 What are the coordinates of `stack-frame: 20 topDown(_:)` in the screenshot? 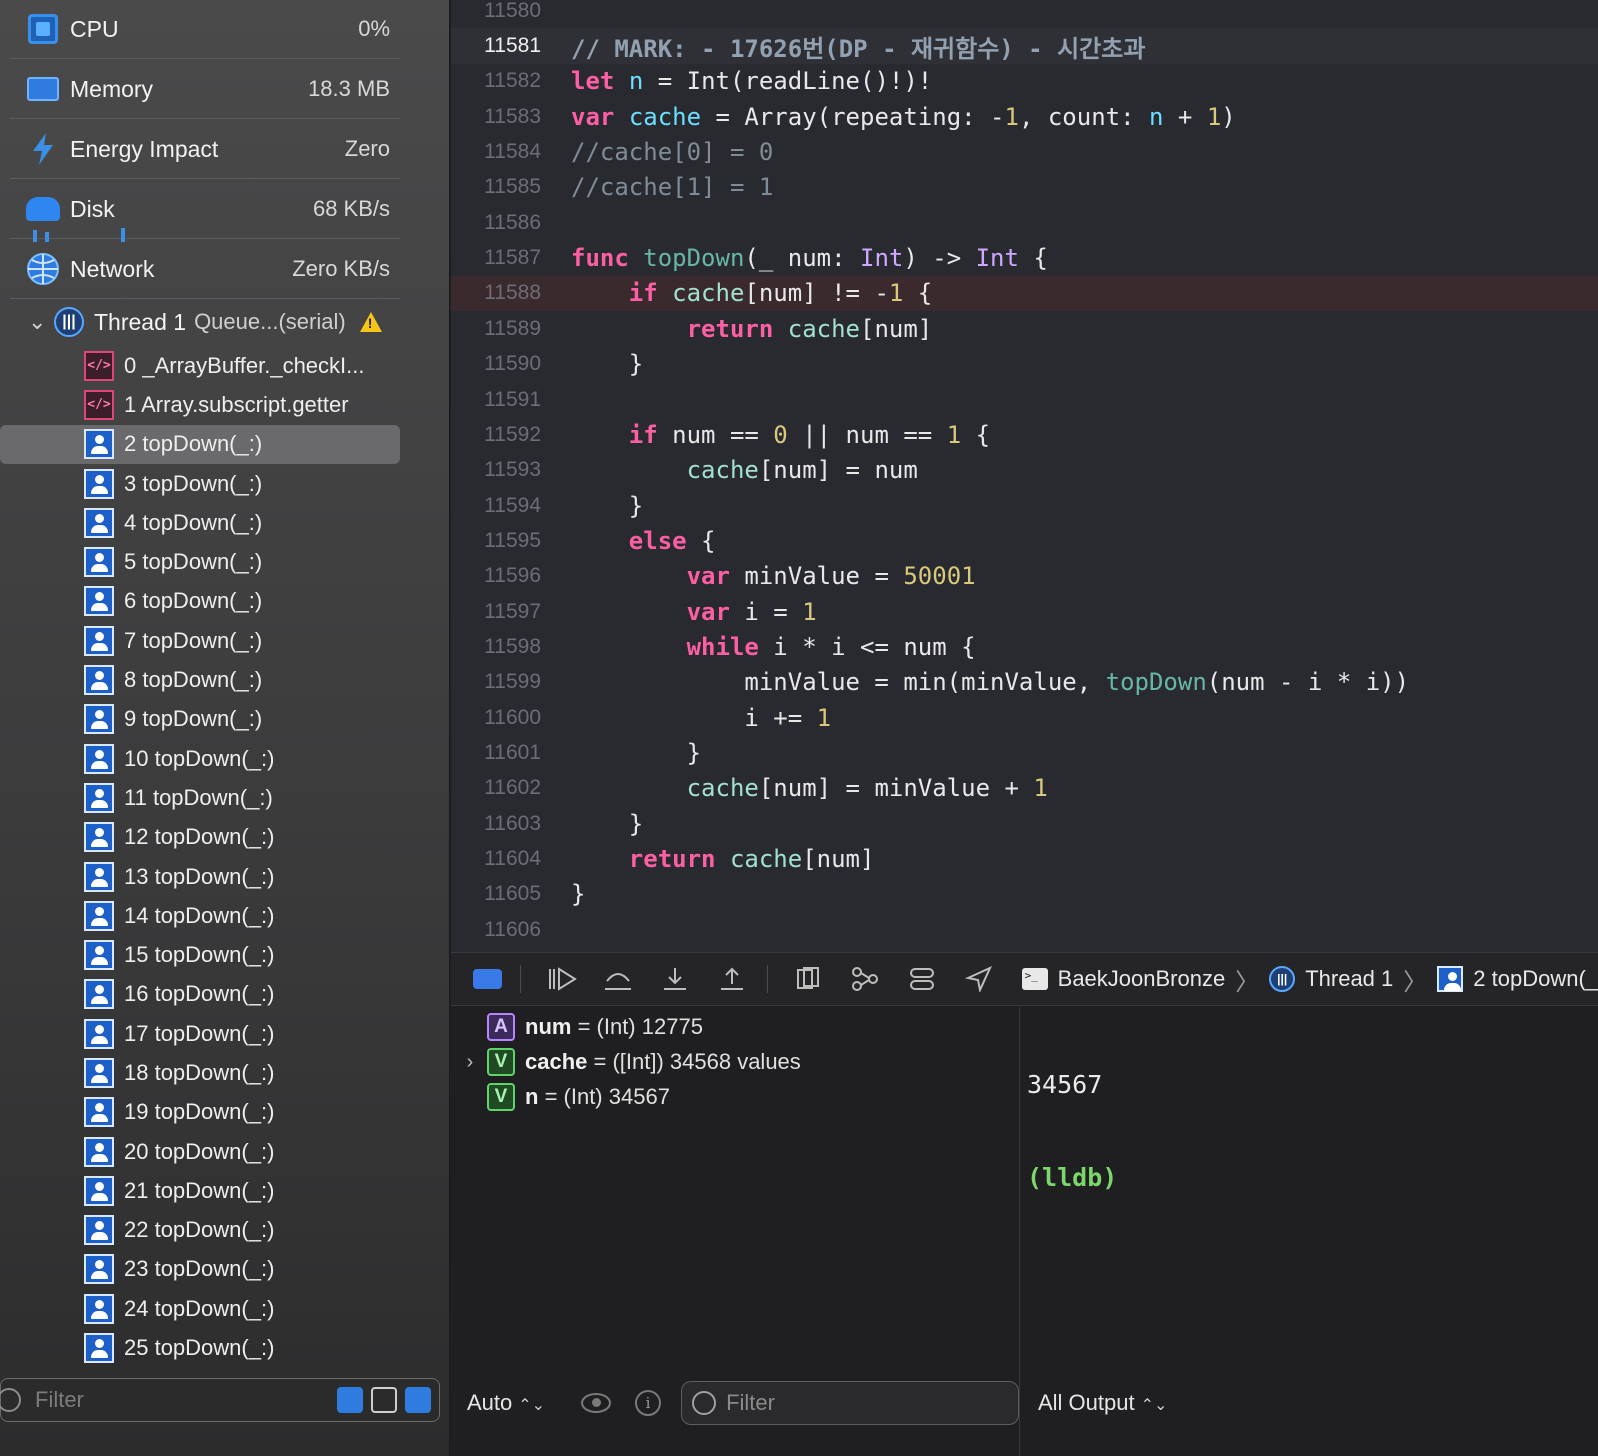 It's located at (205, 1151).